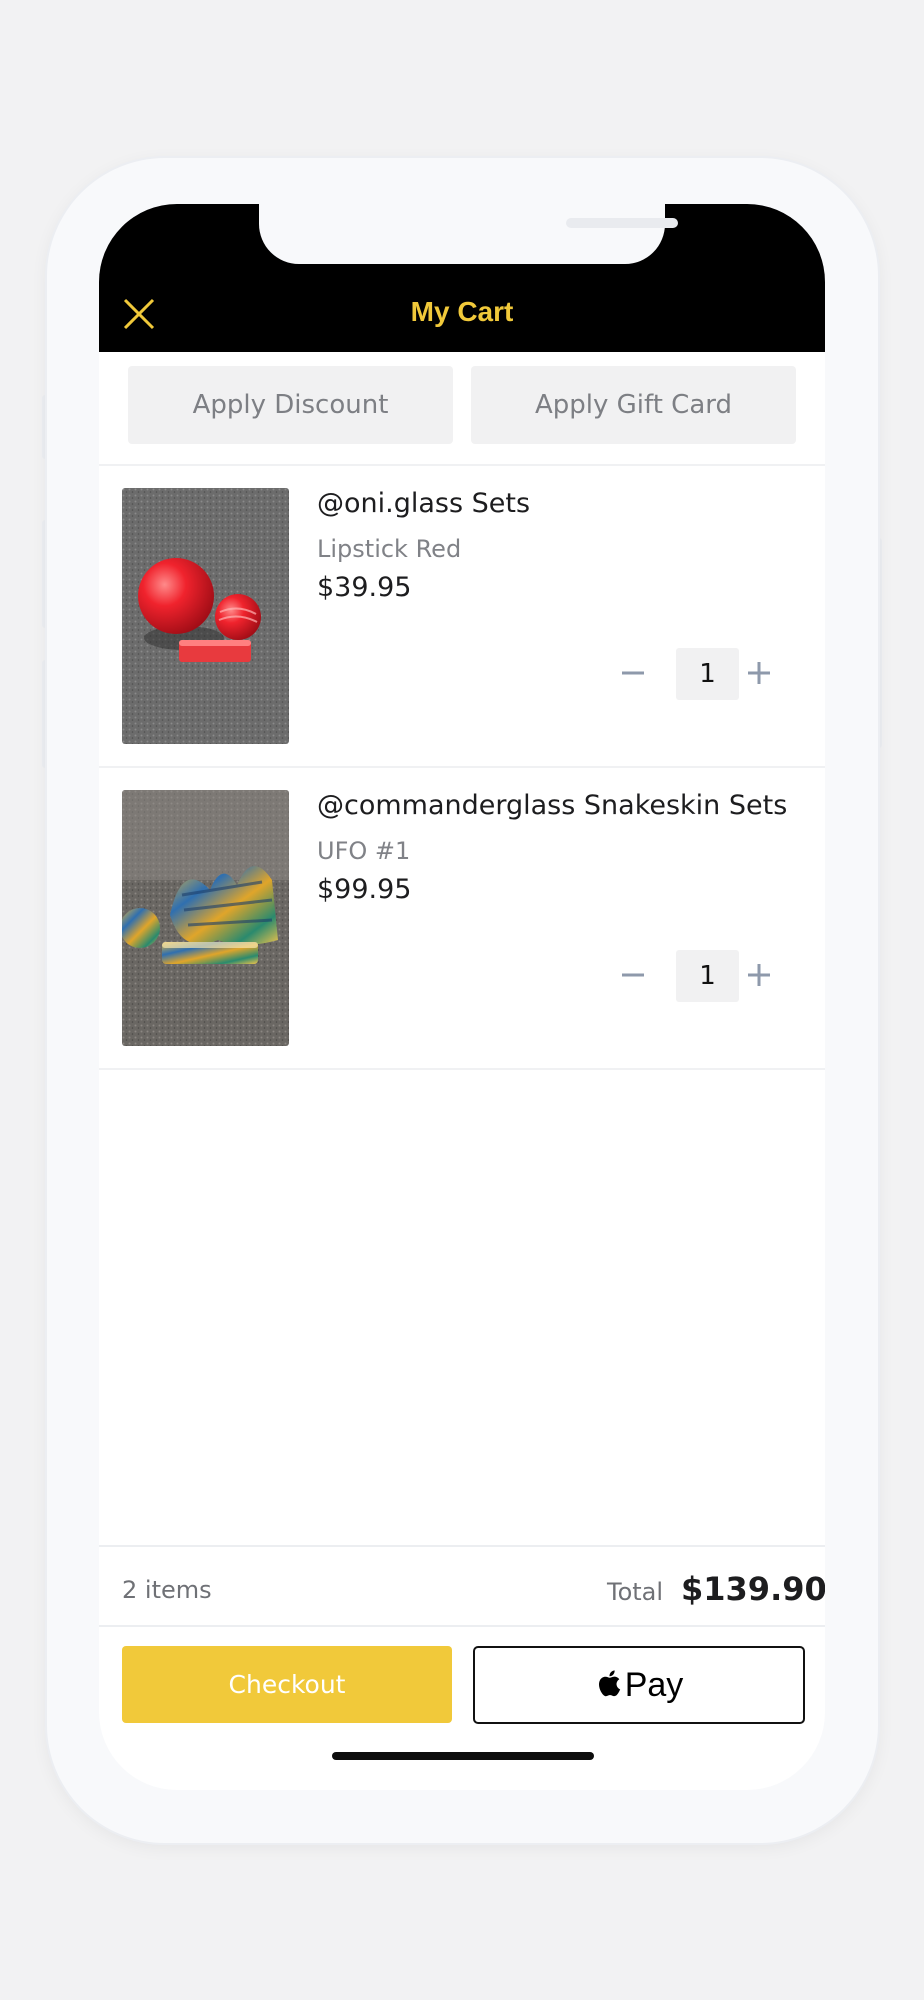  I want to click on speaker-grille, so click(622, 223).